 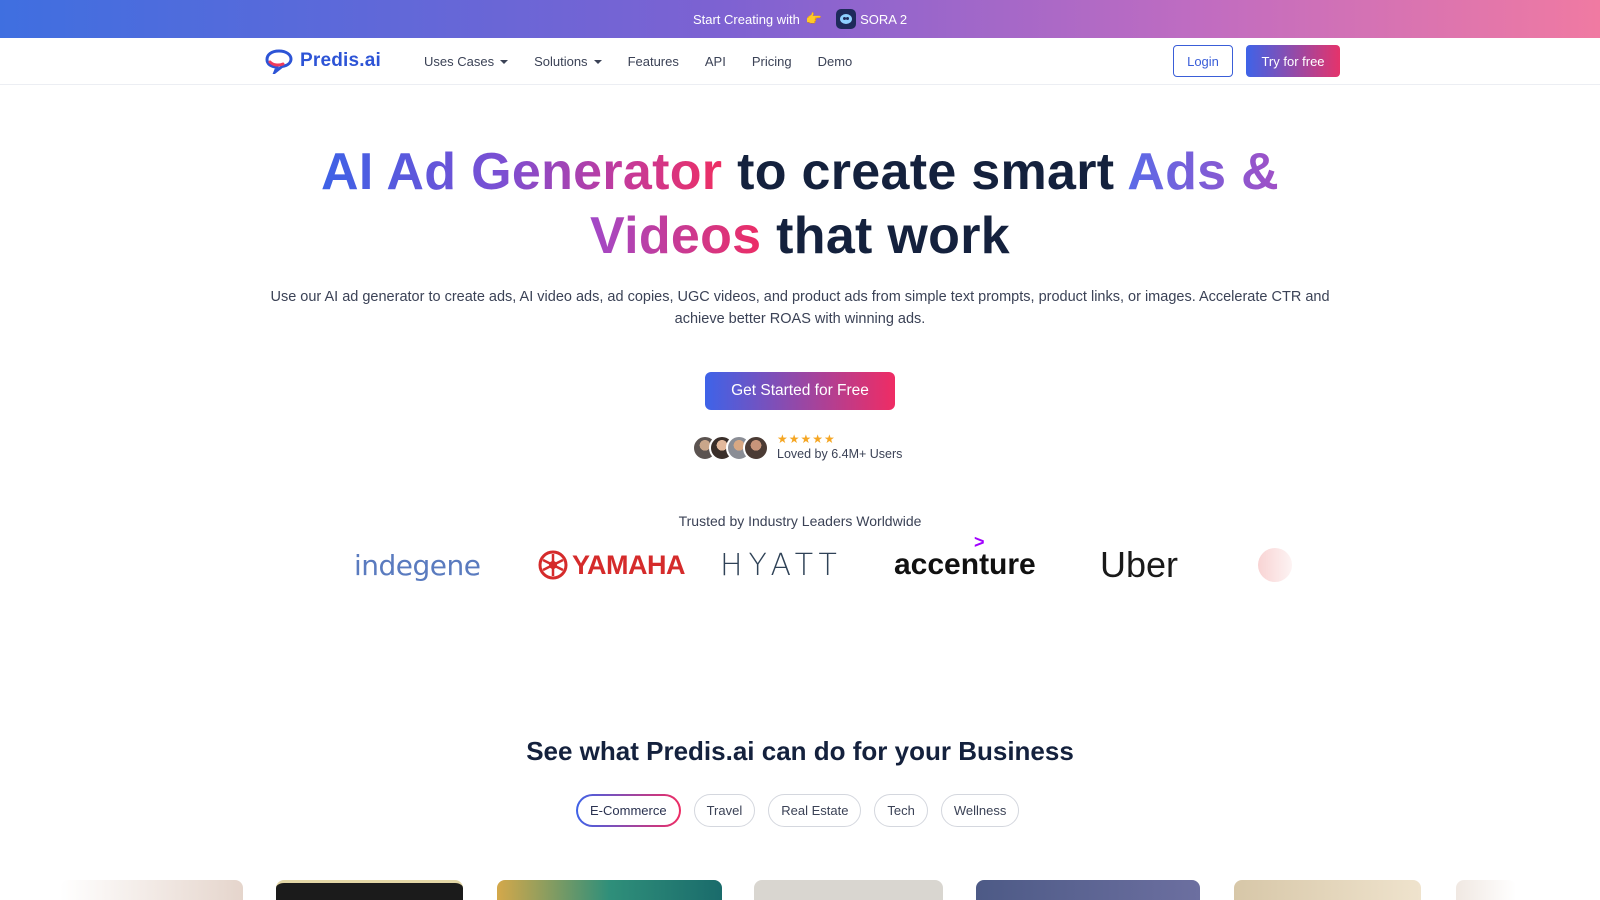 What do you see at coordinates (320, 565) in the screenshot?
I see `logo-strip-fade-left` at bounding box center [320, 565].